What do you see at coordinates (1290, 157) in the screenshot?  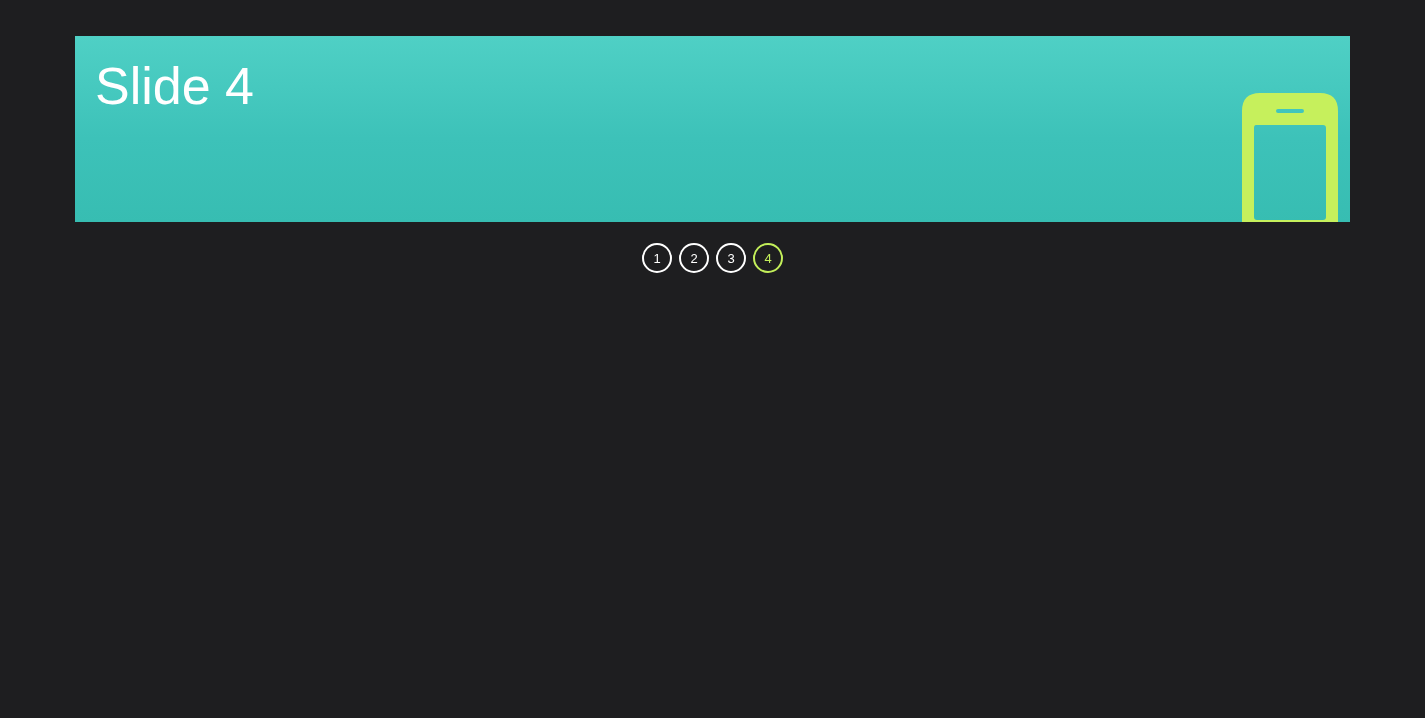 I see `phone-icon` at bounding box center [1290, 157].